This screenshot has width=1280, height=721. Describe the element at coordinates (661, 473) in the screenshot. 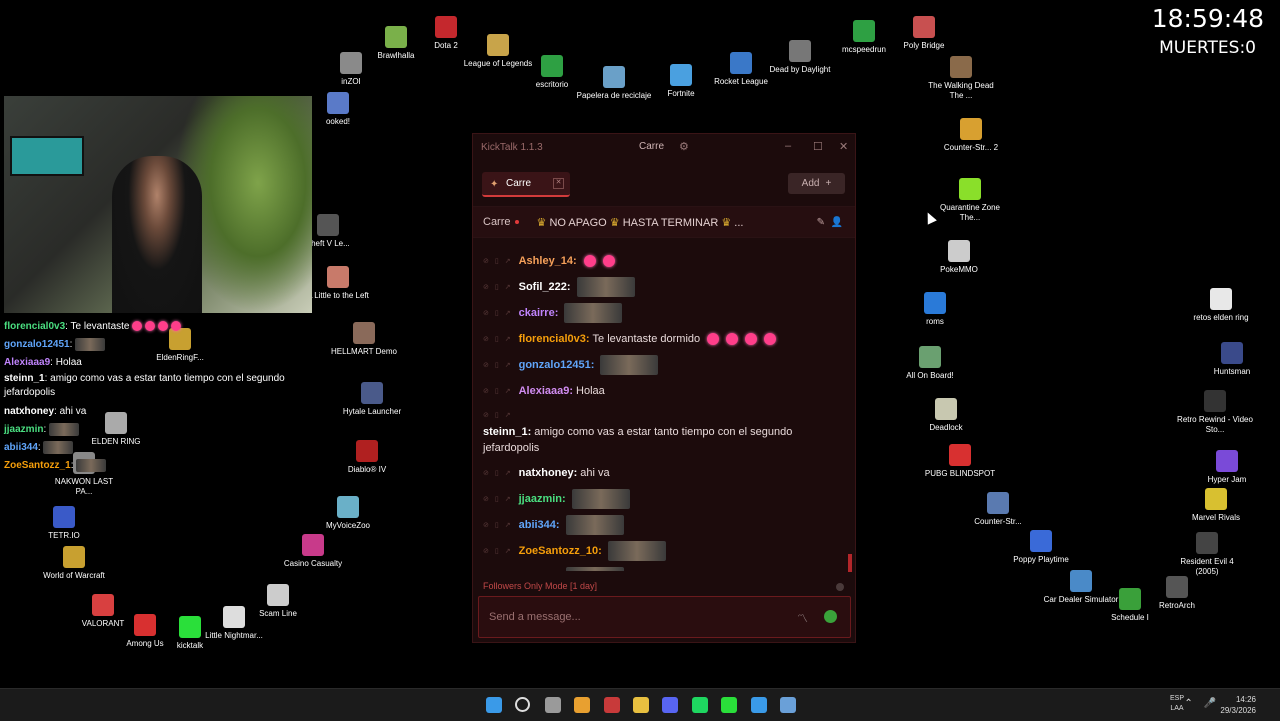

I see `chat-message: ⊘ ▯ ↗ natxhoney: ahi va` at that location.